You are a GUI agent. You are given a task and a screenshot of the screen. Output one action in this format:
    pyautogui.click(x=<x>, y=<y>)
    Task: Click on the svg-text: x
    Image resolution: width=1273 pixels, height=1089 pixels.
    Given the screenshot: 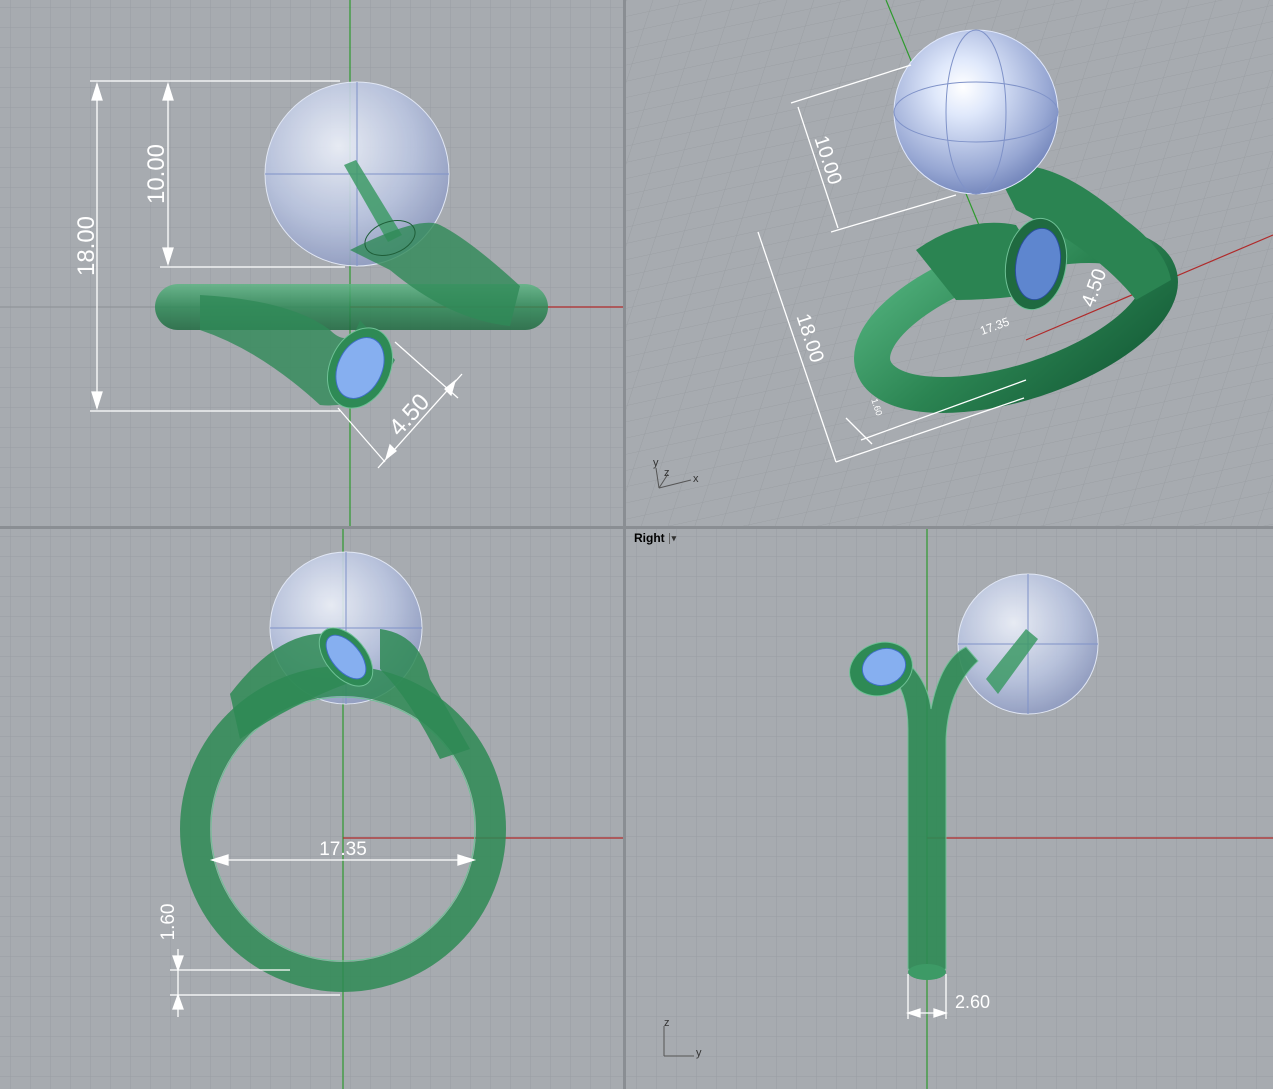 What is the action you would take?
    pyautogui.click(x=696, y=479)
    